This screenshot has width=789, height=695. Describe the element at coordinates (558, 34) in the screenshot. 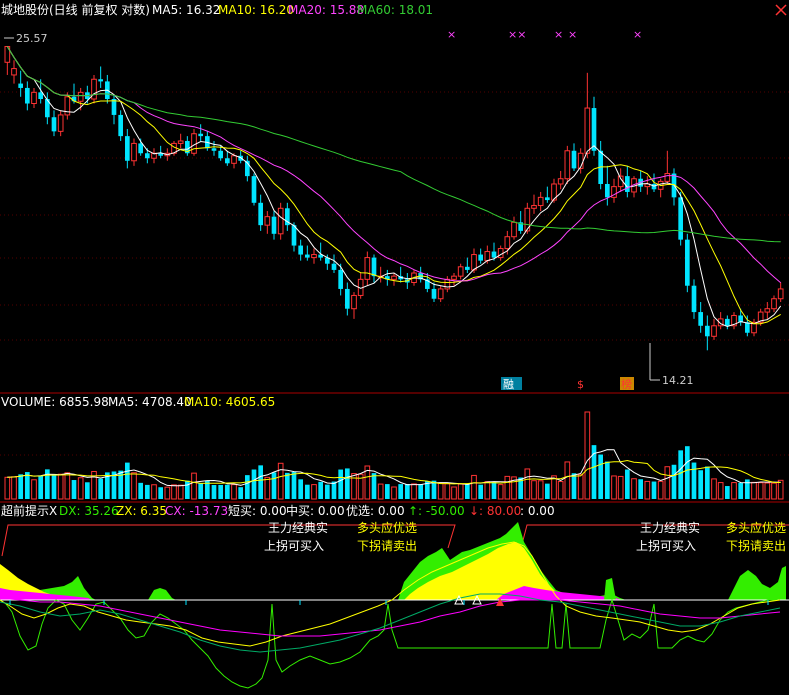

I see `marker-x-3: ×` at that location.